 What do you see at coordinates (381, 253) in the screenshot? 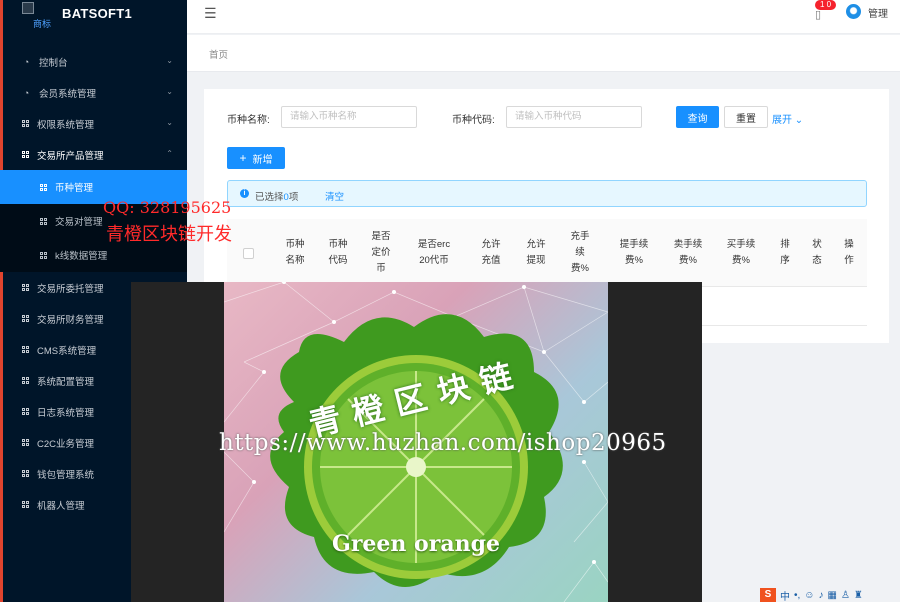
I see `column-header: 是否 定价币` at bounding box center [381, 253].